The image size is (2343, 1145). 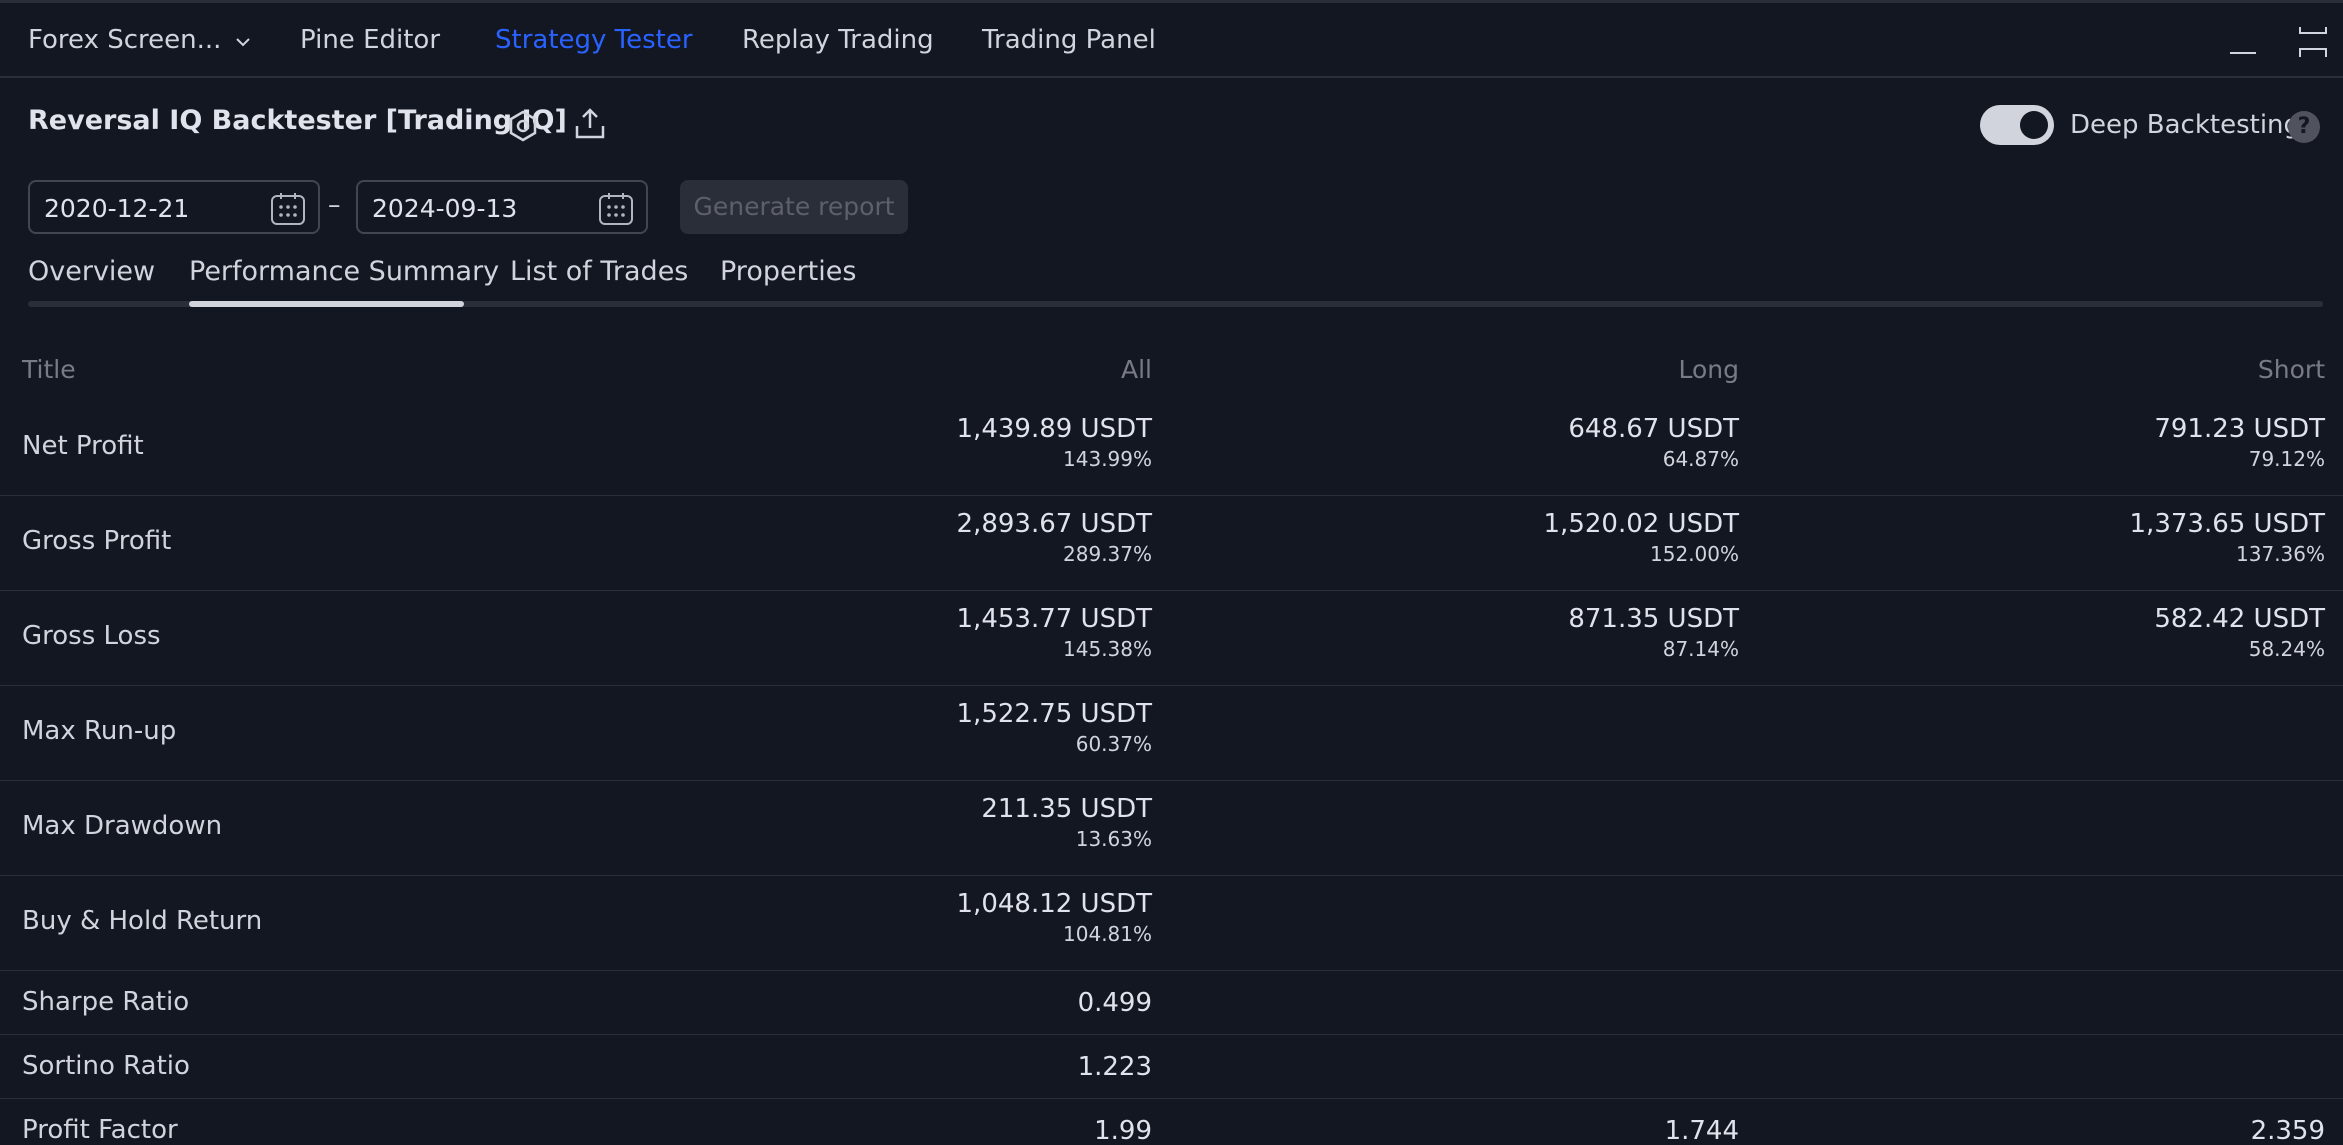 I want to click on value: 1,520.02 USDT, so click(x=1641, y=524).